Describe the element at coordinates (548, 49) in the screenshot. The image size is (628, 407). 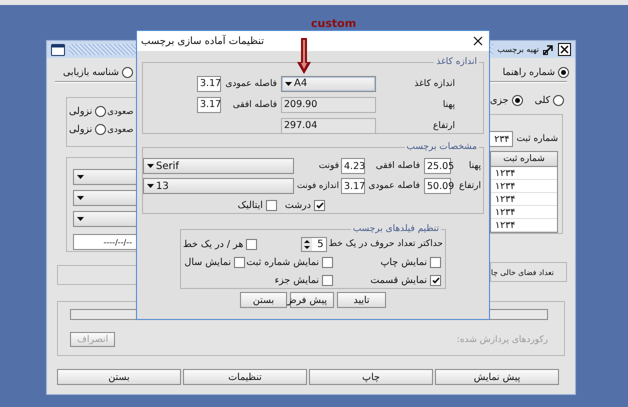
I see `resize-icon` at that location.